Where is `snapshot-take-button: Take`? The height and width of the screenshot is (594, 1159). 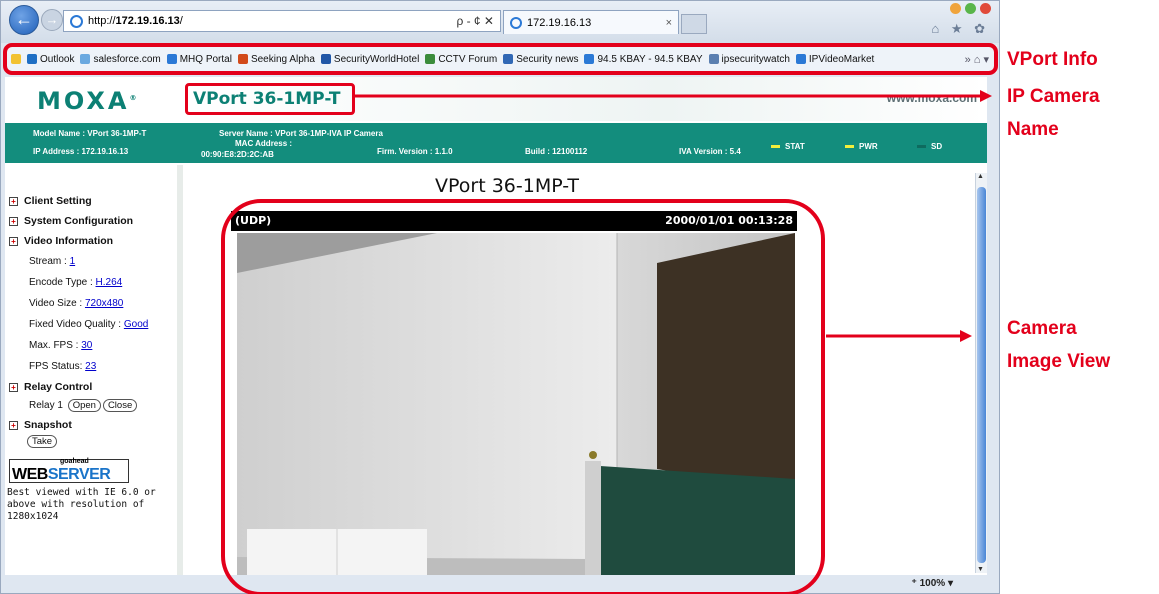
snapshot-take-button: Take is located at coordinates (42, 441).